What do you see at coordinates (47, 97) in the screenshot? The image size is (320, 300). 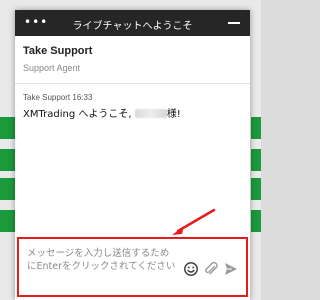 I see `message-sender: Take Support` at bounding box center [47, 97].